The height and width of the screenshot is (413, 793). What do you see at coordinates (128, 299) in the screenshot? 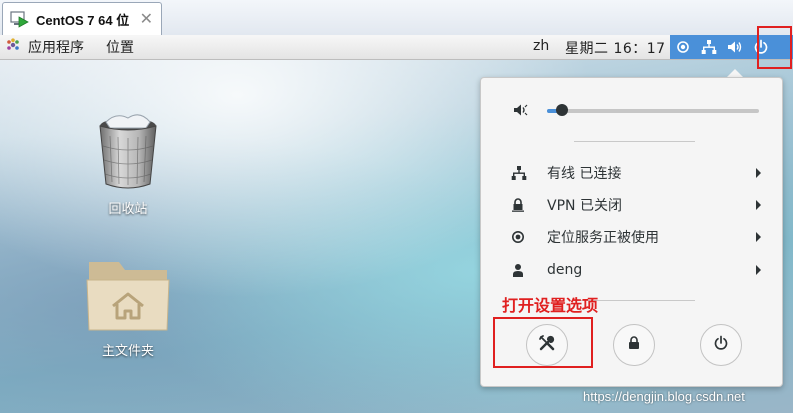
I see `home-folder-icon` at bounding box center [128, 299].